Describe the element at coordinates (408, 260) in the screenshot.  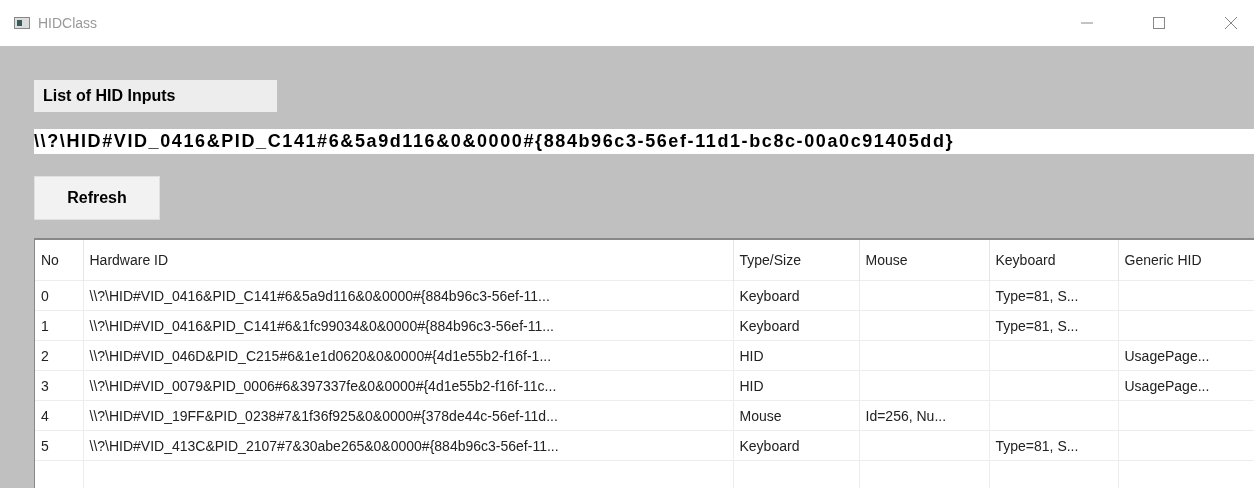
I see `column-header: Hardware ID` at that location.